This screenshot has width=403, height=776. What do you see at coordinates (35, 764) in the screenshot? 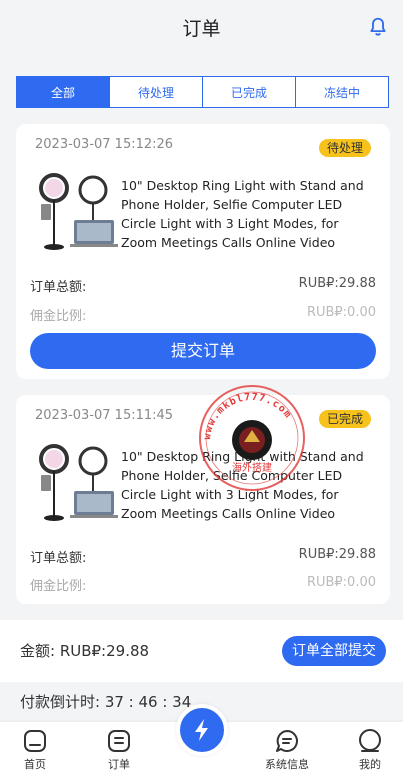
I see `tabbar-label-home: 首页` at bounding box center [35, 764].